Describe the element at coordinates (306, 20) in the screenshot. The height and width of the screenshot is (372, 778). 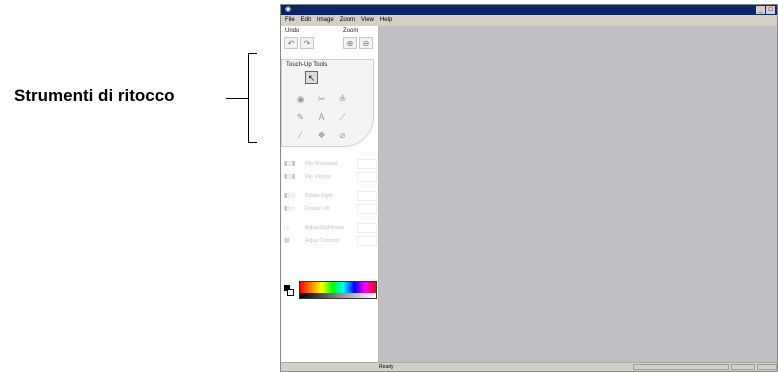
I see `menu-edit: Edit` at that location.